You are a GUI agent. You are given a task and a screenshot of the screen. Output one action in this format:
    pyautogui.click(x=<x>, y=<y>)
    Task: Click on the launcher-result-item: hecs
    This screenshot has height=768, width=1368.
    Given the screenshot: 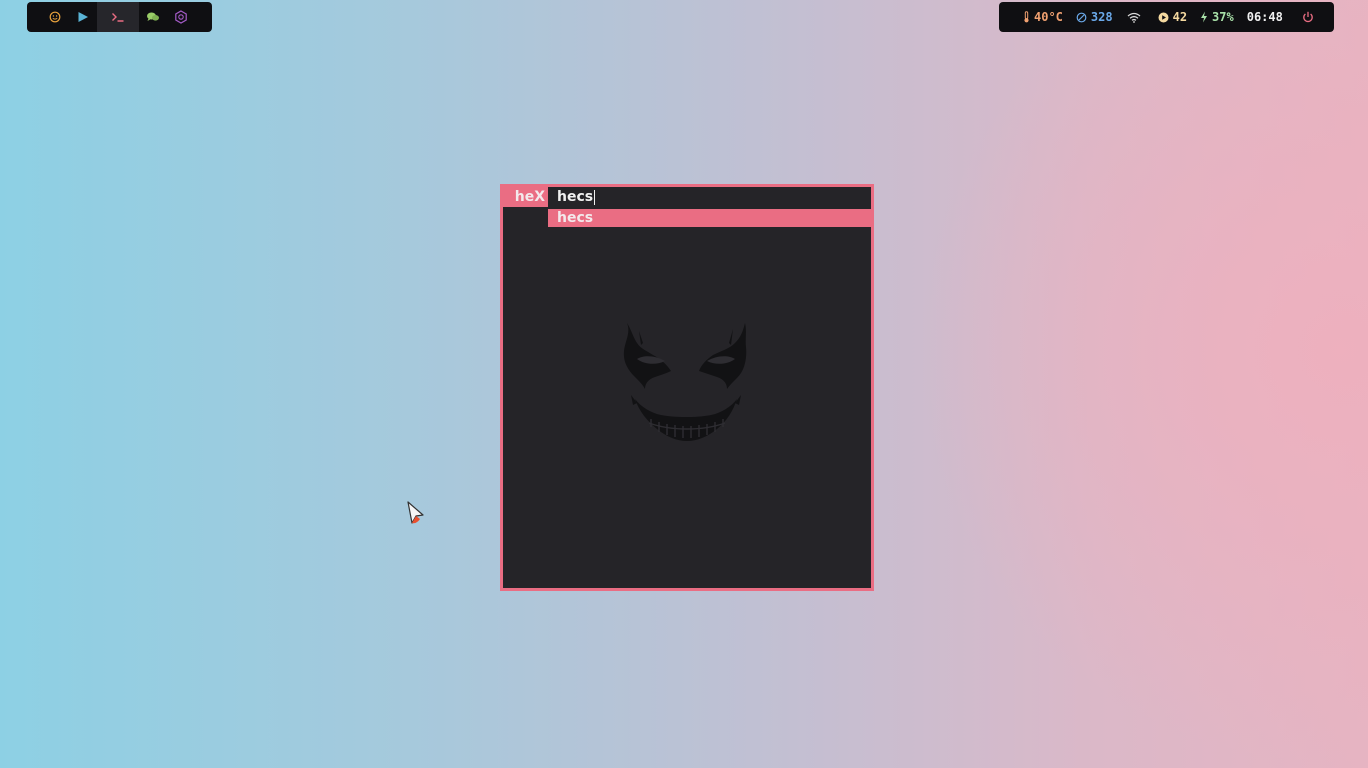 What is the action you would take?
    pyautogui.click(x=709, y=218)
    